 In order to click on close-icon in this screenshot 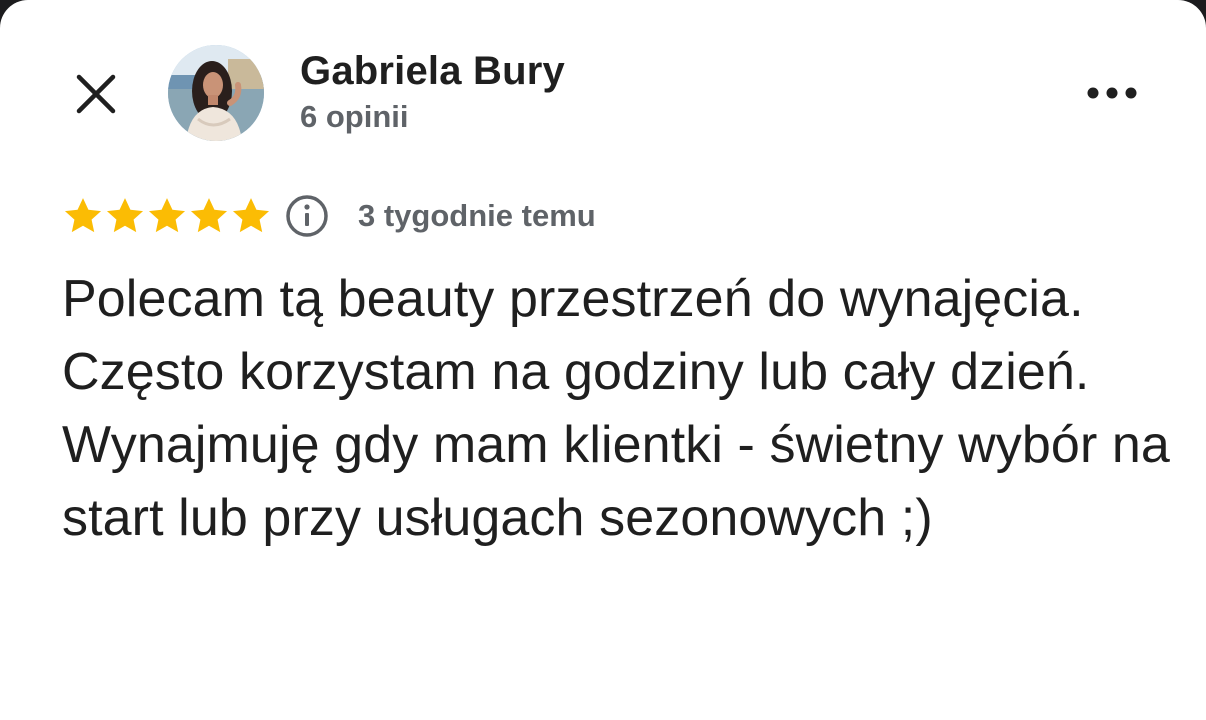, I will do `click(96, 94)`.